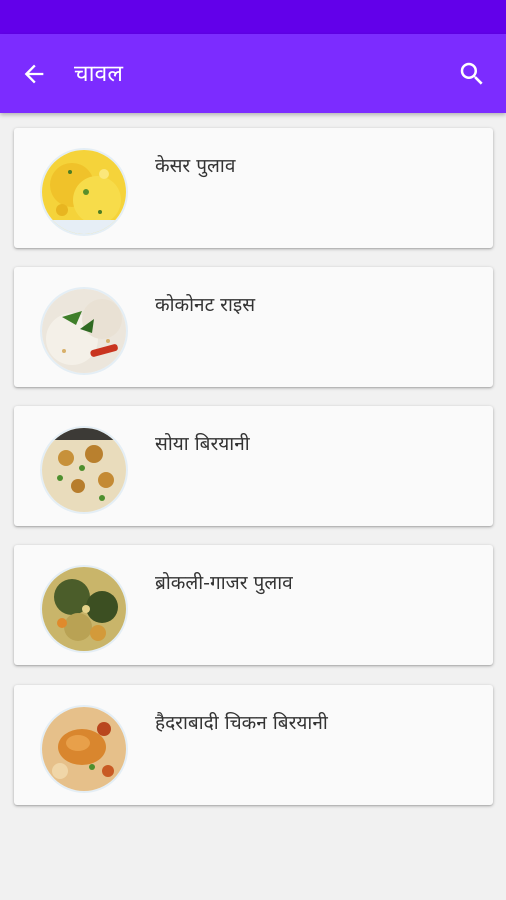  Describe the element at coordinates (84, 331) in the screenshot. I see `coconut-rice-image` at that location.